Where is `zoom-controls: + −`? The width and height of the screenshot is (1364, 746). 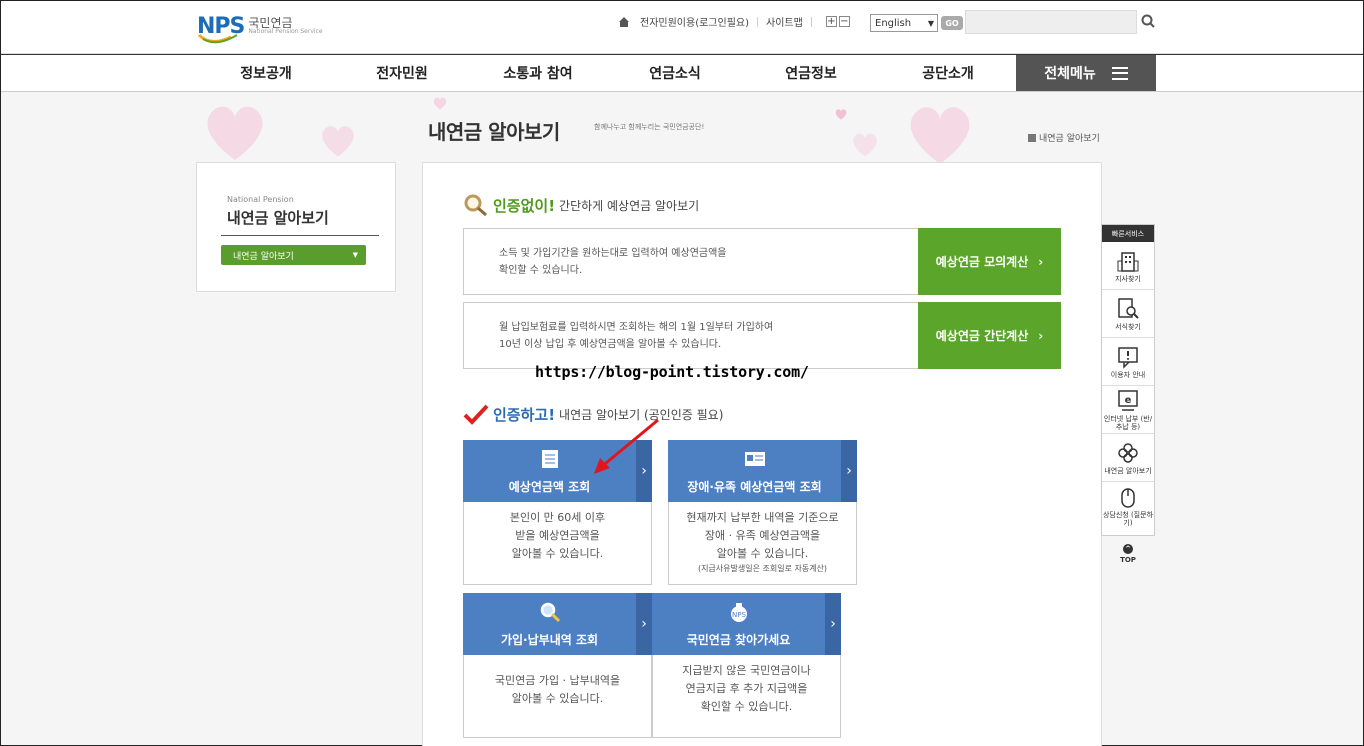 zoom-controls: + − is located at coordinates (837, 21).